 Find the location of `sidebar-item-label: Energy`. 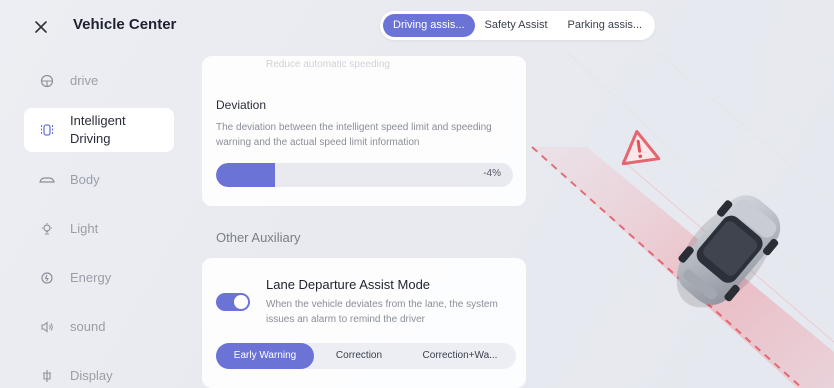

sidebar-item-label: Energy is located at coordinates (91, 277).